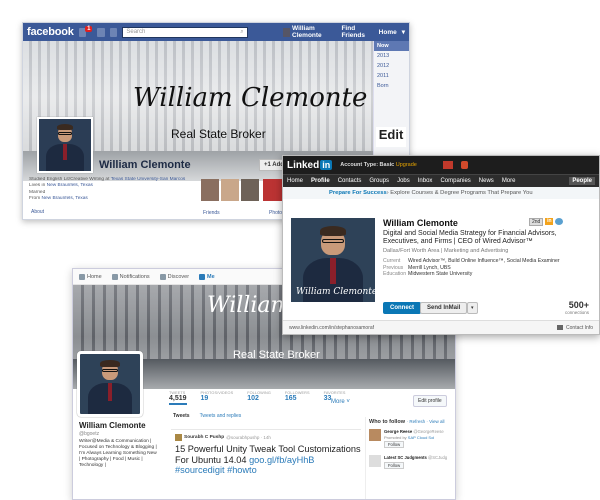 The height and width of the screenshot is (500, 600). What do you see at coordinates (420, 223) in the screenshot?
I see `linkedin-name: William Clemonte` at bounding box center [420, 223].